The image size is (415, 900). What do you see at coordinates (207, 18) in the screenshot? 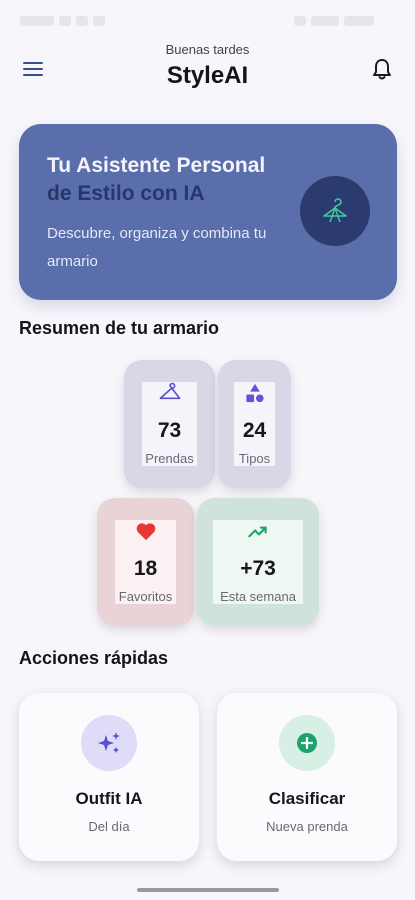
I see `status-bar` at bounding box center [207, 18].